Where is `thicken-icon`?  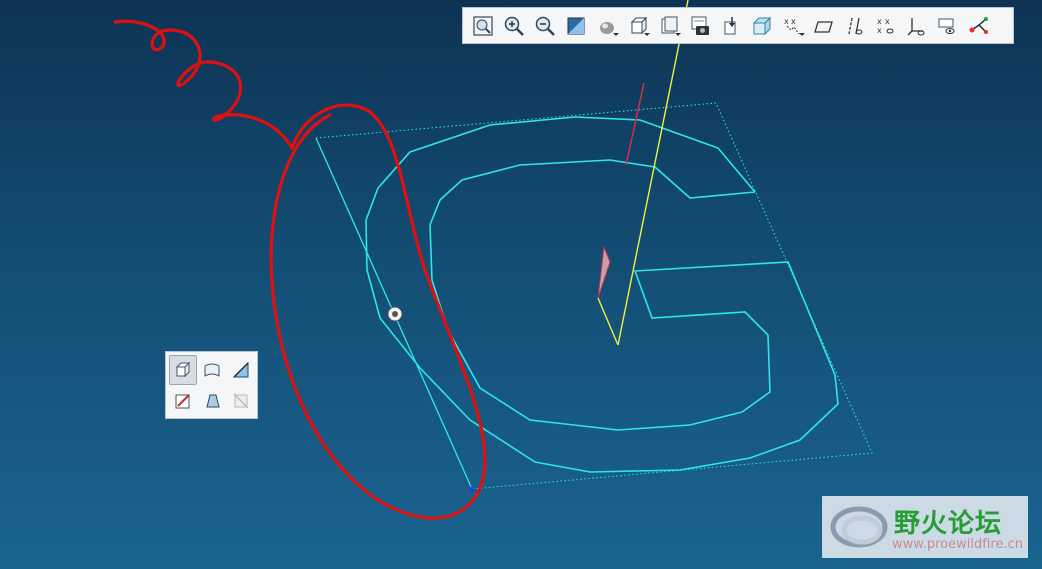
thicken-icon is located at coordinates (213, 401).